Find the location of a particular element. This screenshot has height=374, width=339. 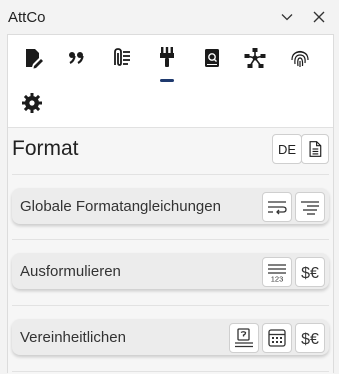

unify-text-button is located at coordinates (244, 338).